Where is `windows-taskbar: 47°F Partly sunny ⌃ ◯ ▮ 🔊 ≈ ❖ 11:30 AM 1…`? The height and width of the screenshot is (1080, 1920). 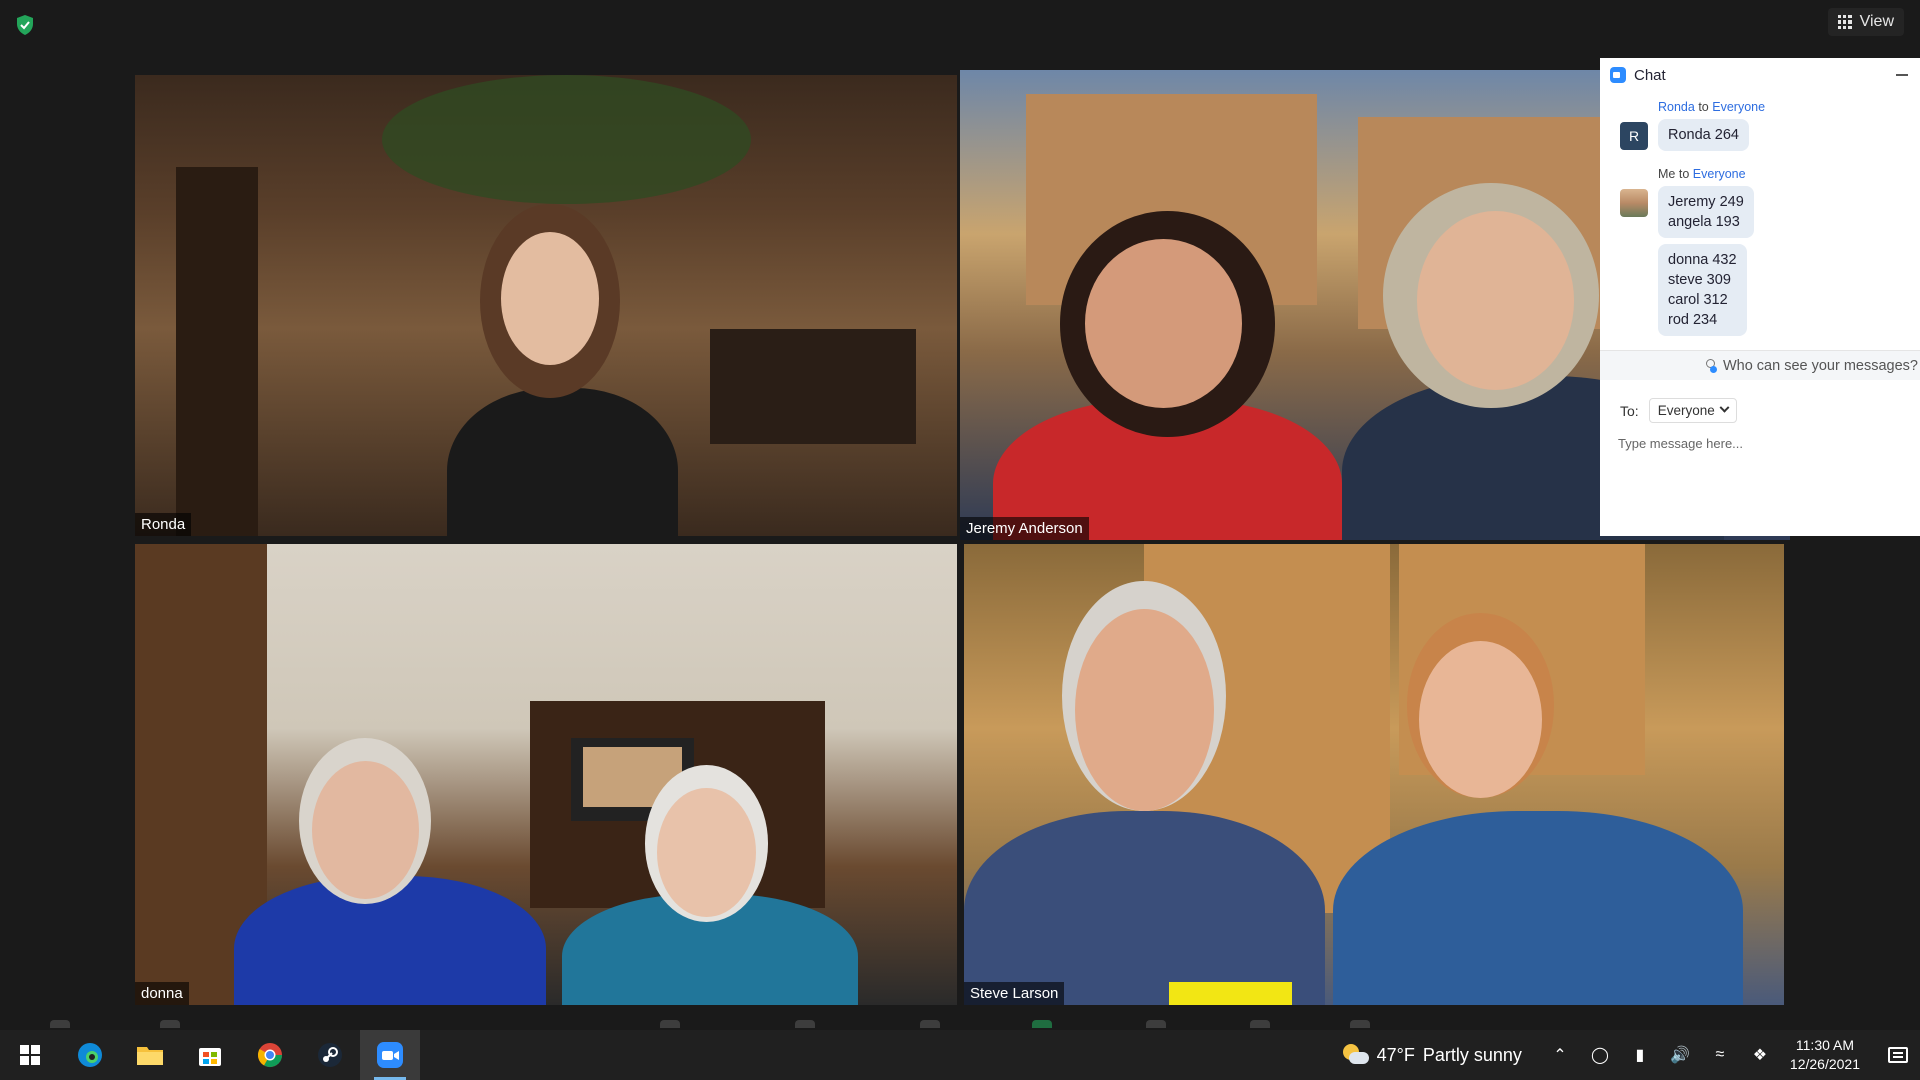
windows-taskbar: 47°F Partly sunny ⌃ ◯ ▮ 🔊 ≈ ❖ 11:30 AM 1… is located at coordinates (960, 1055).